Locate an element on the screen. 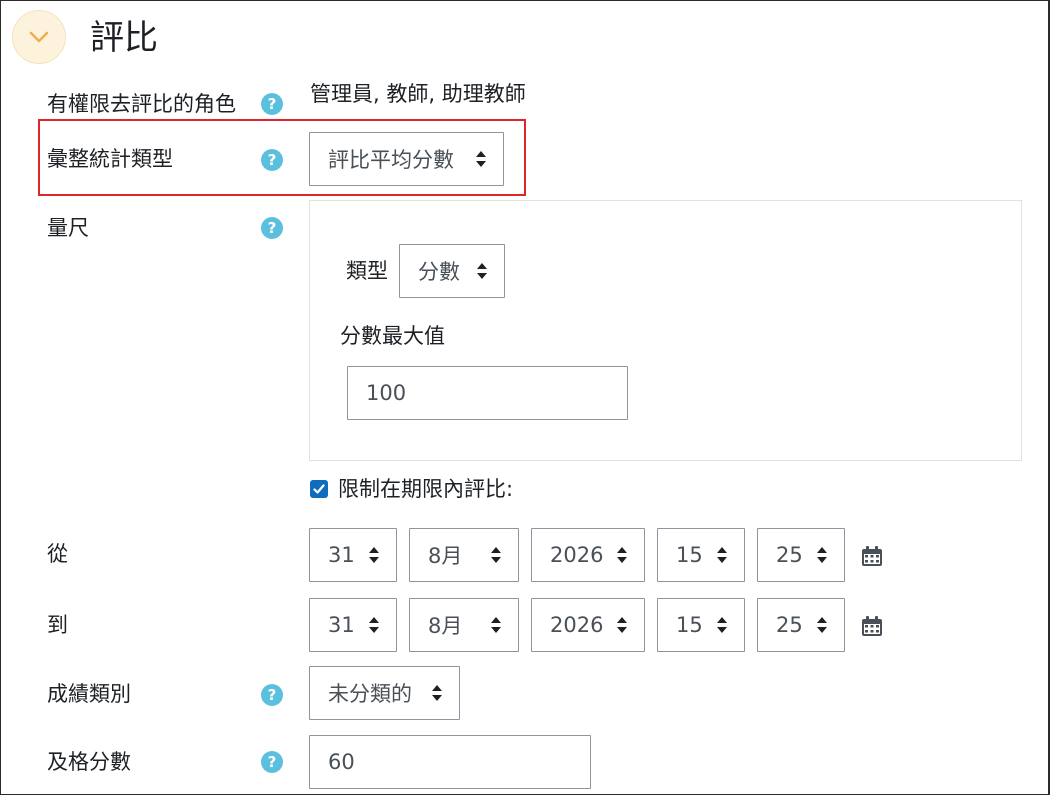 The width and height of the screenshot is (1050, 795). from-label: 從 is located at coordinates (57, 554).